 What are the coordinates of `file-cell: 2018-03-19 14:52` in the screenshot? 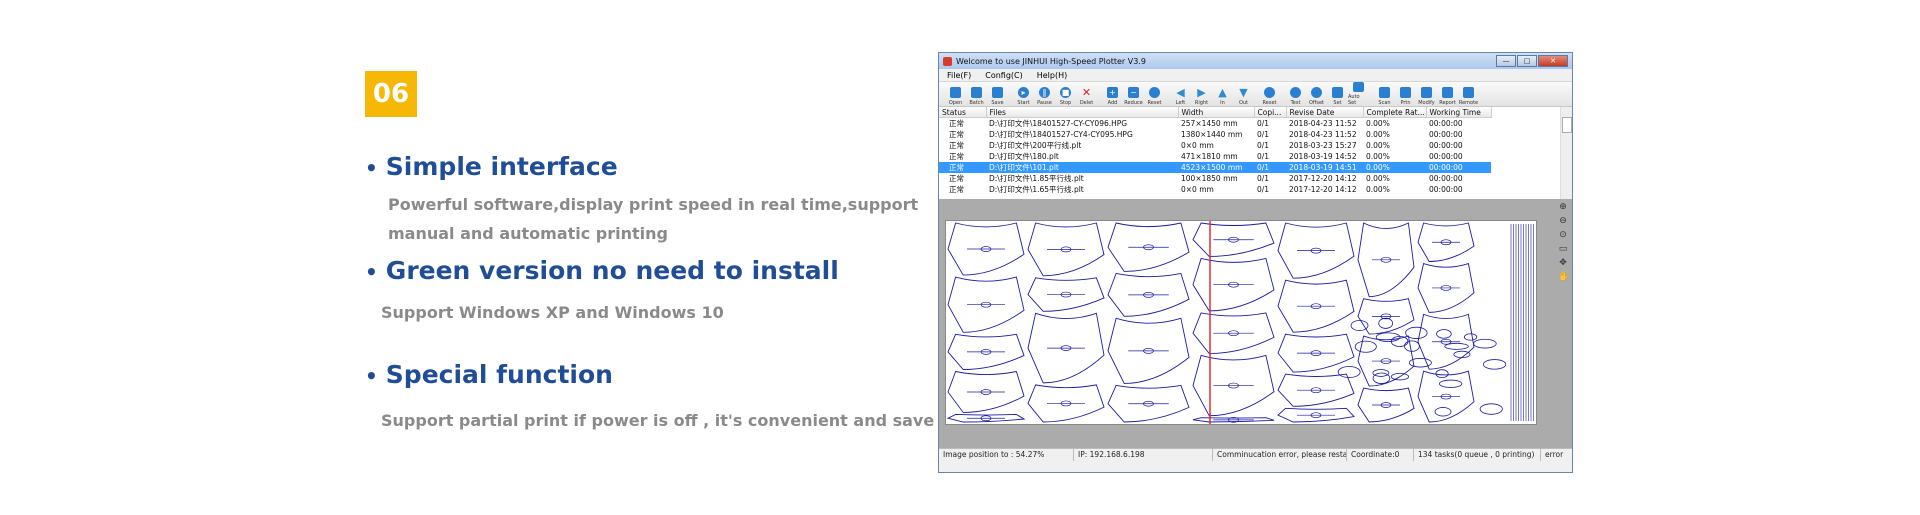 It's located at (1323, 156).